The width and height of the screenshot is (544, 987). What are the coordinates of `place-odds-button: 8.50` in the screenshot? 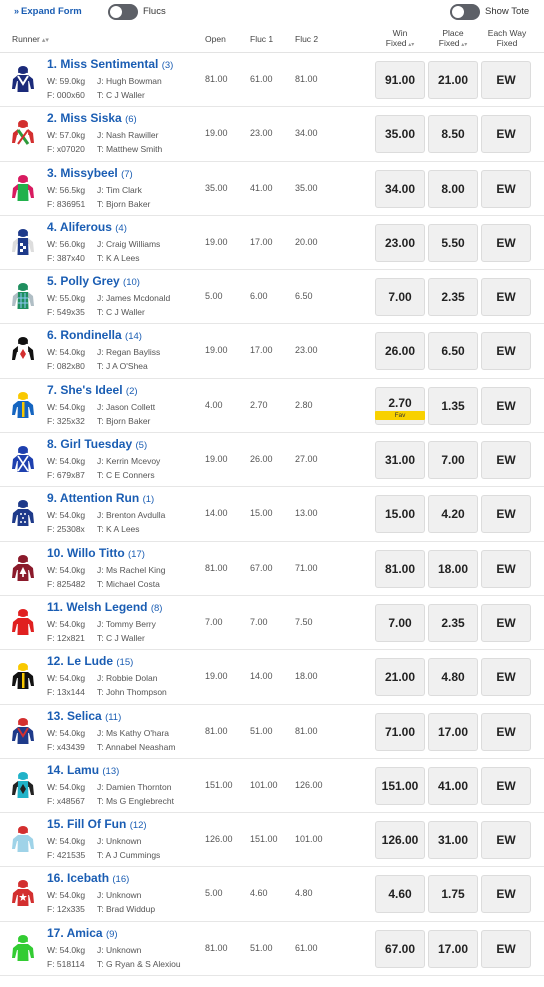 It's located at (453, 134).